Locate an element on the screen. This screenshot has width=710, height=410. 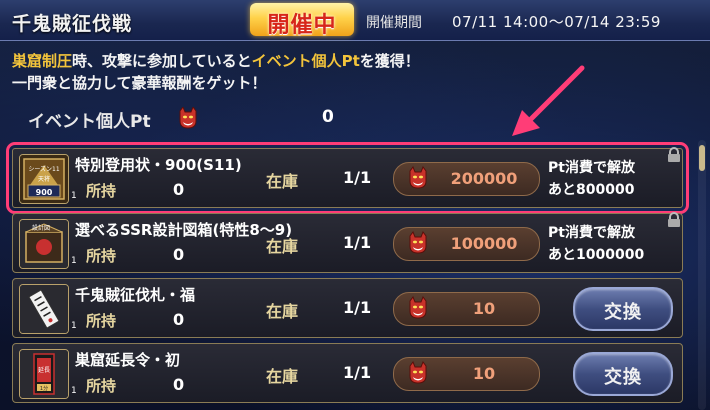
live-status-badge: 開催中 is located at coordinates (302, 20).